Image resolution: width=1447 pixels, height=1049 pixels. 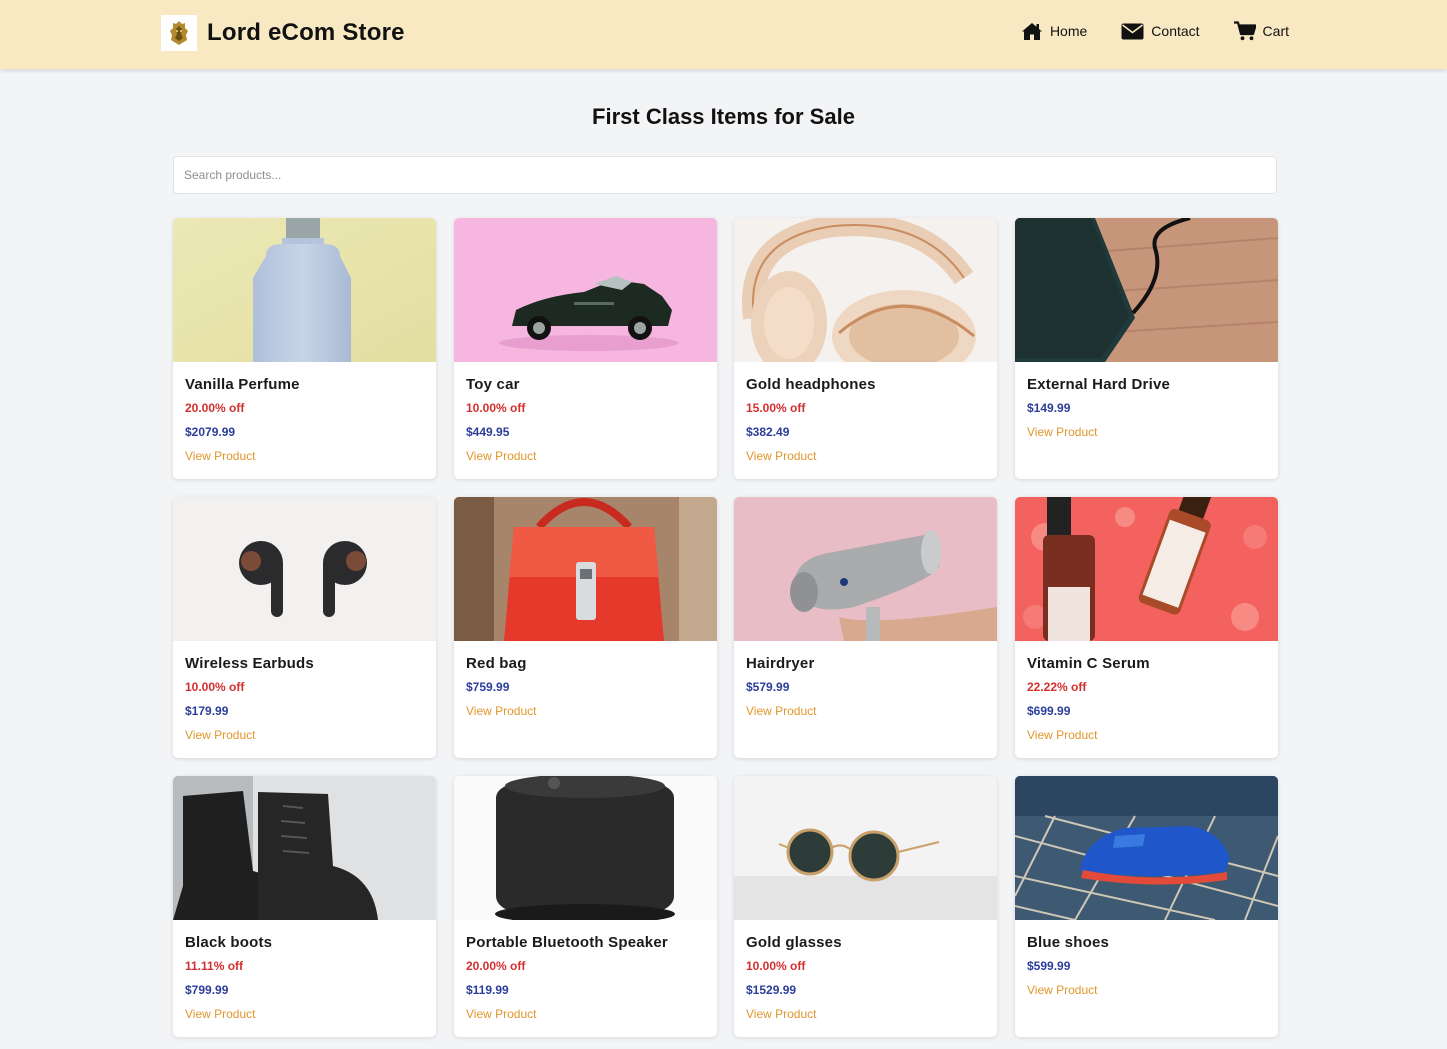 I want to click on page-title: First Class Items for Sale, so click(x=723, y=116).